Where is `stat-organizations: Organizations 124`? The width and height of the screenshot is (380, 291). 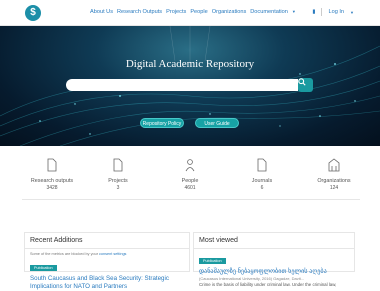
stat-organizations: Organizations 124 is located at coordinates (334, 170).